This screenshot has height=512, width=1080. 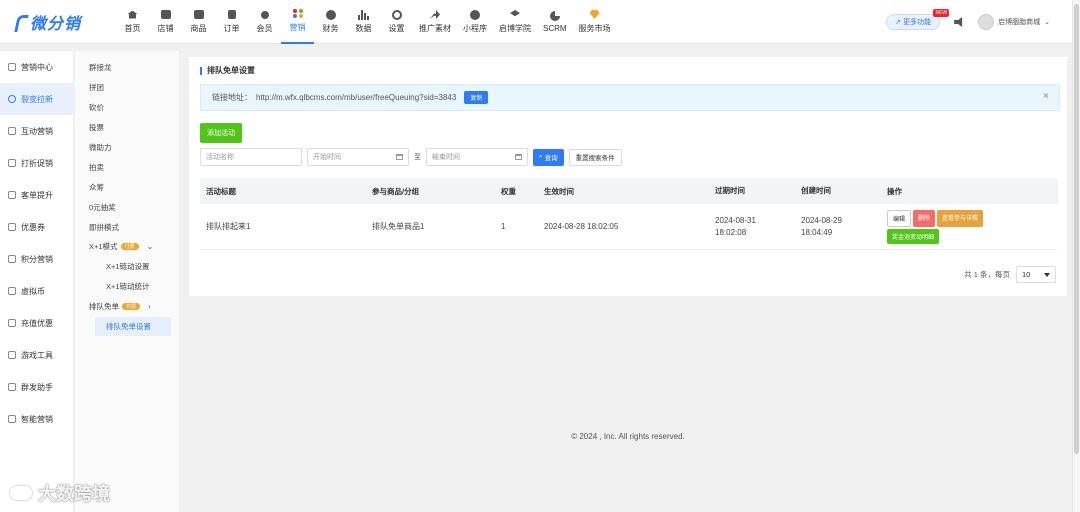 What do you see at coordinates (581, 226) in the screenshot?
I see `cell-start-time: 2024-08-28 18:02:05` at bounding box center [581, 226].